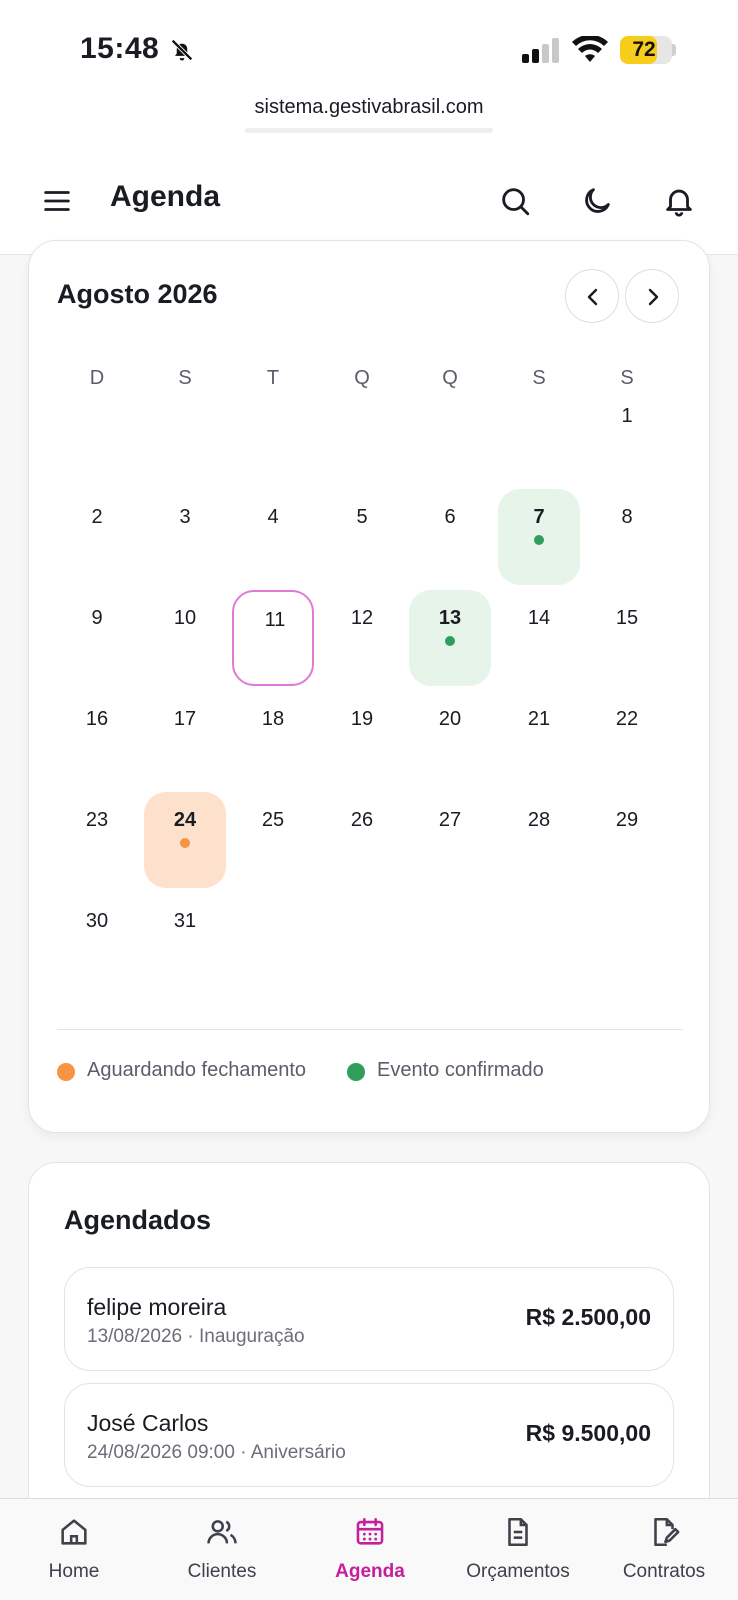 This screenshot has width=738, height=1600. What do you see at coordinates (539, 820) in the screenshot?
I see `calendar-day-number: 28` at bounding box center [539, 820].